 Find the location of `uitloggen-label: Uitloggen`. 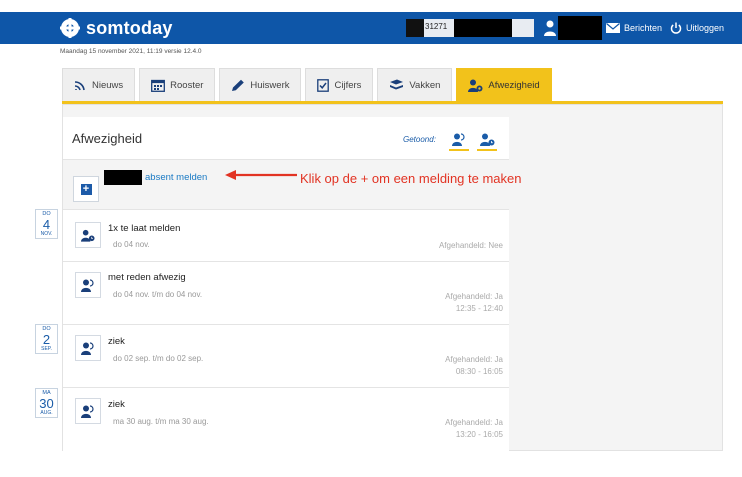

uitloggen-label: Uitloggen is located at coordinates (705, 28).